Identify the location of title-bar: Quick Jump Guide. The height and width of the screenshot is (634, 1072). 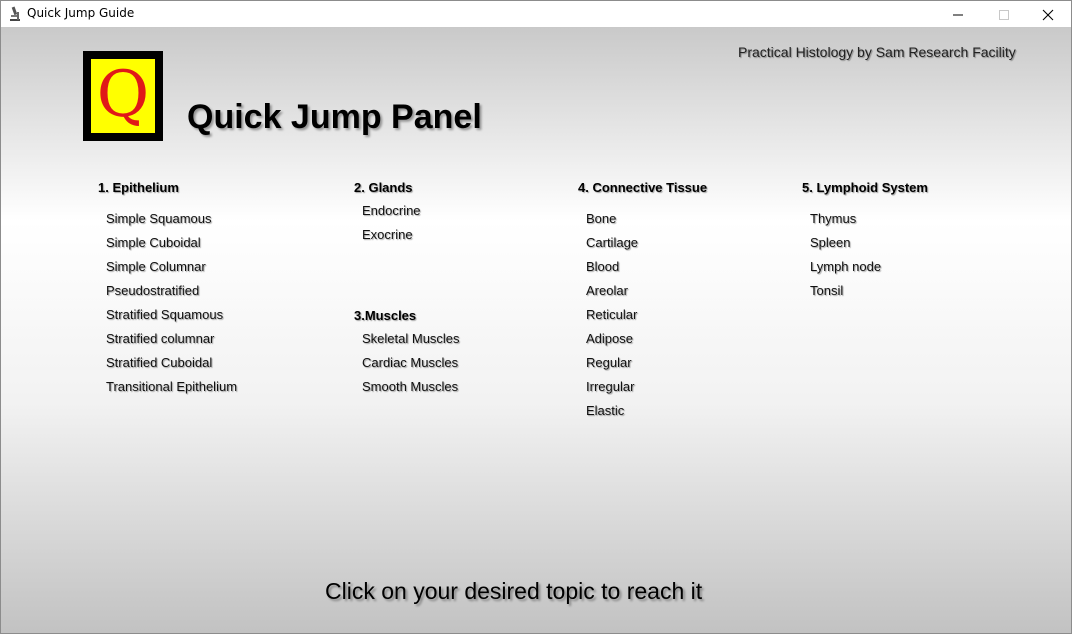
(536, 14).